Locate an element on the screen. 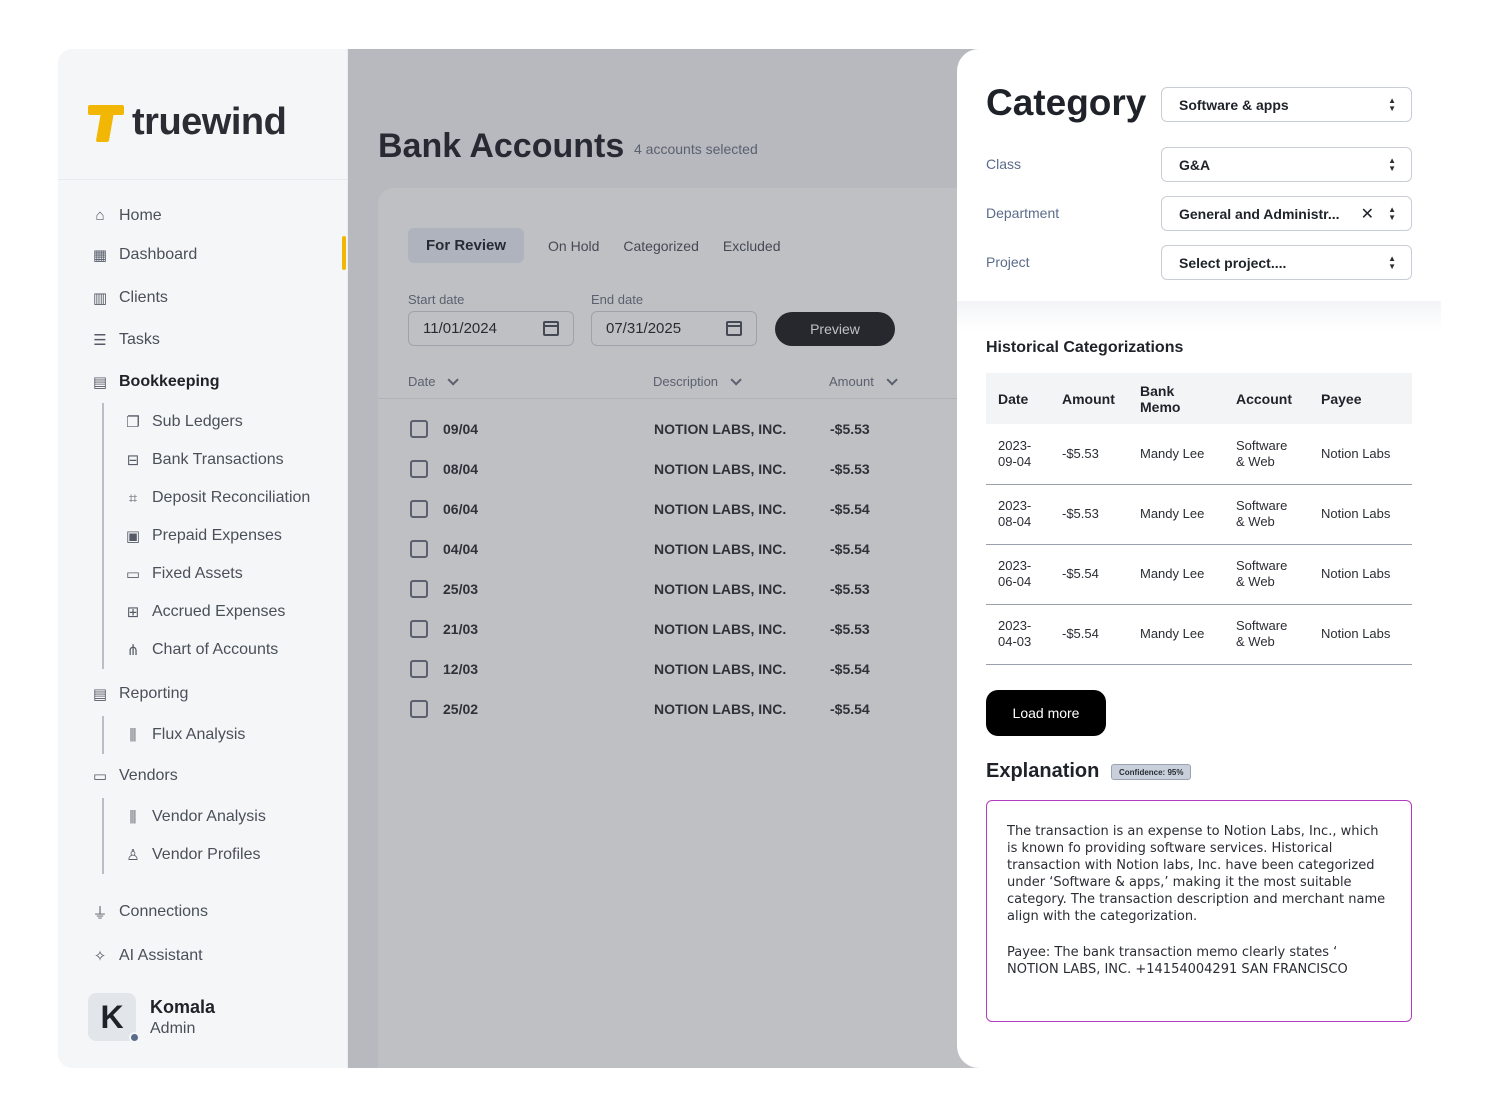 This screenshot has width=1500, height=1117. sidebar-item-reporting: ▤ Reporting is located at coordinates (203, 693).